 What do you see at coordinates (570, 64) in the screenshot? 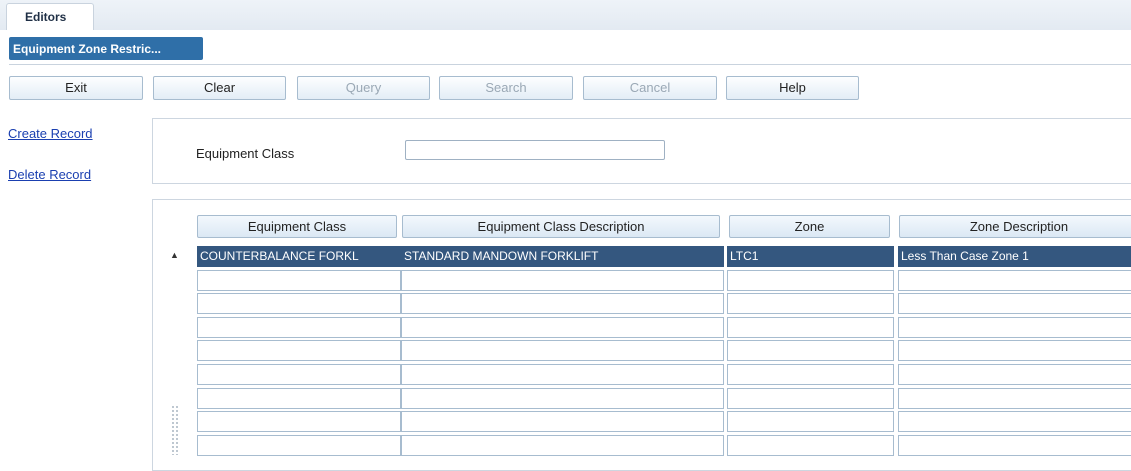
I see `tab-divider` at bounding box center [570, 64].